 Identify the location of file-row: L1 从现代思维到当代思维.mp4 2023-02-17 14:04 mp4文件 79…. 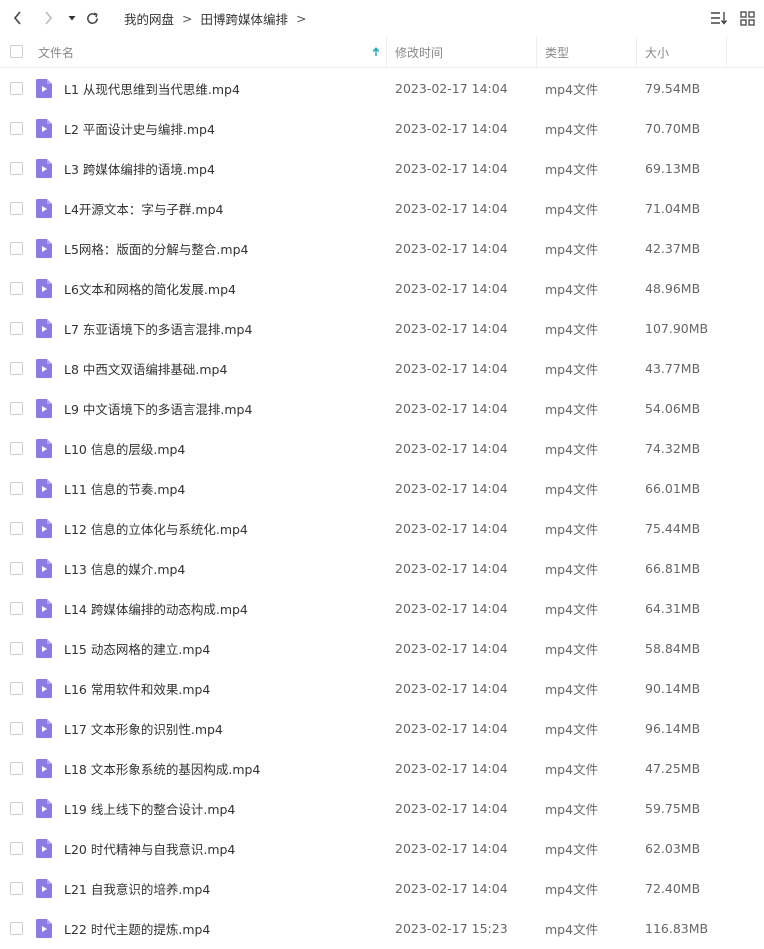
(382, 88).